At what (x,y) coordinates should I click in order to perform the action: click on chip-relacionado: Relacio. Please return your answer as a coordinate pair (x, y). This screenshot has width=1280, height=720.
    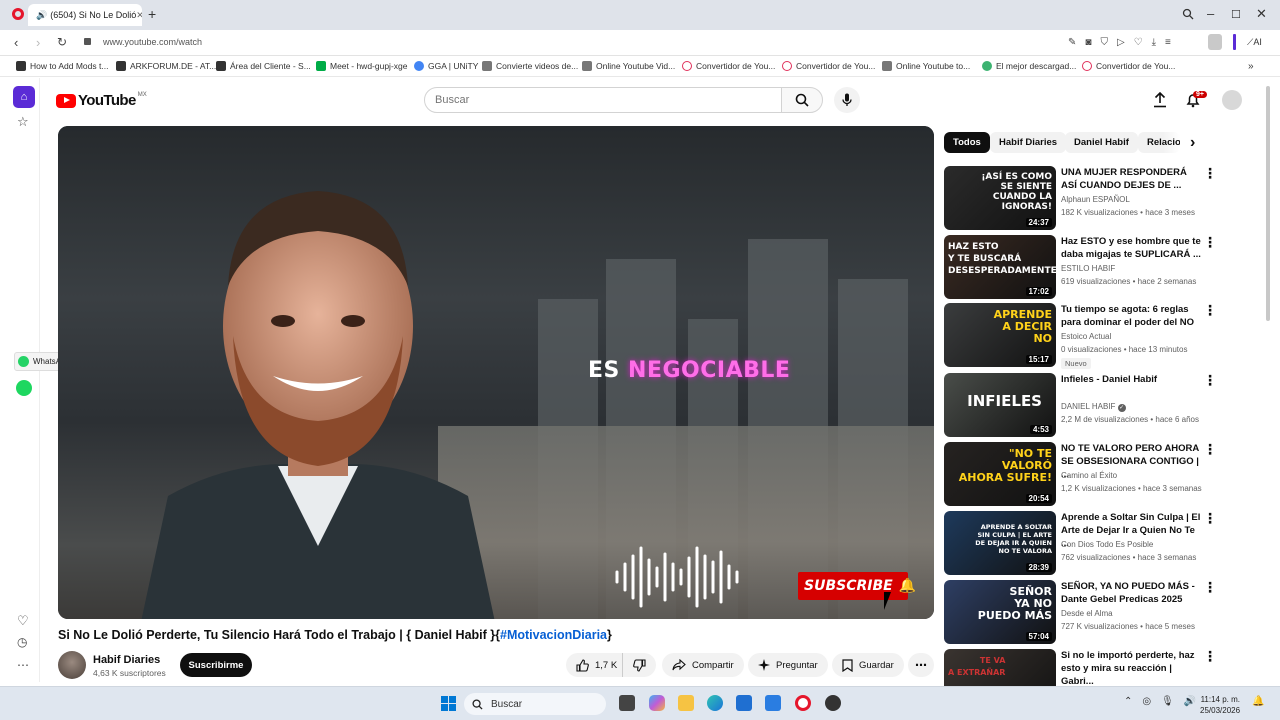
    Looking at the image, I should click on (1159, 142).